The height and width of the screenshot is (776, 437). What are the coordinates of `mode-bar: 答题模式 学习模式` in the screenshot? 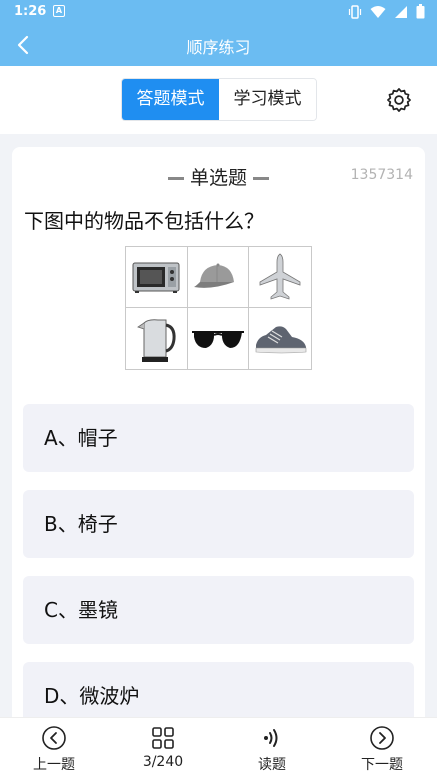 It's located at (218, 100).